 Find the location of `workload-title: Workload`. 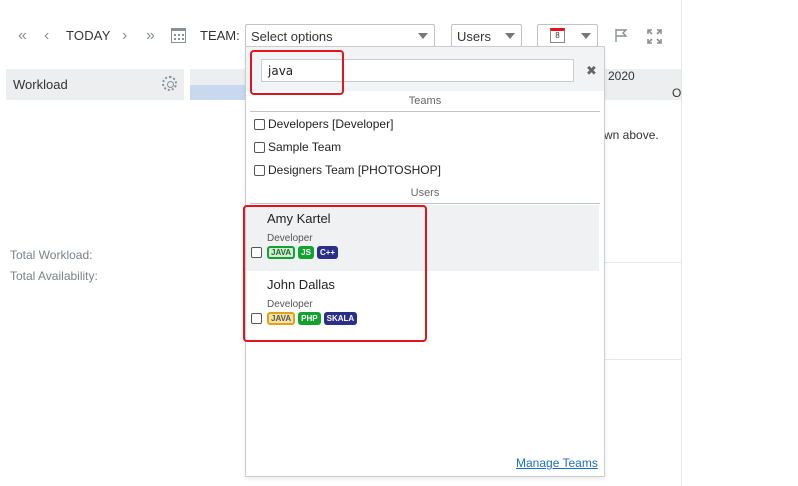

workload-title: Workload is located at coordinates (40, 84).